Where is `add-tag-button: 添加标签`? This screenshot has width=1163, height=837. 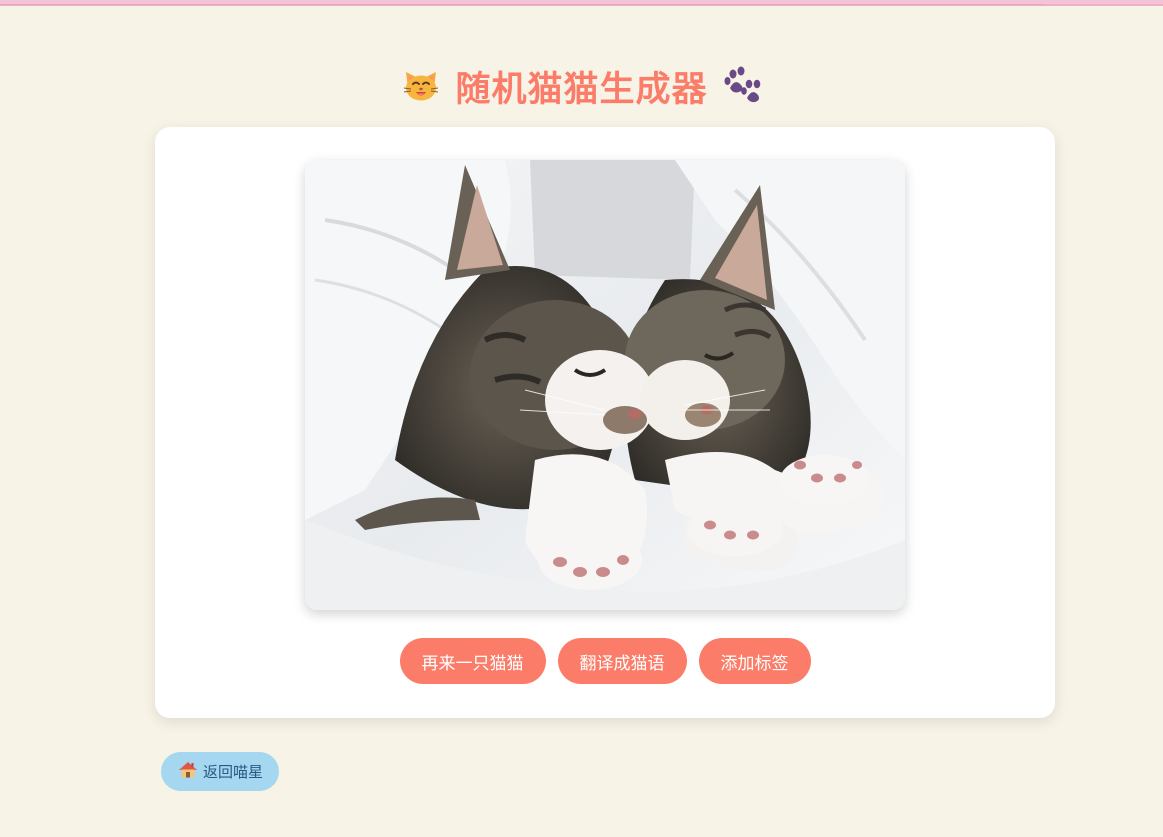
add-tag-button: 添加标签 is located at coordinates (754, 661).